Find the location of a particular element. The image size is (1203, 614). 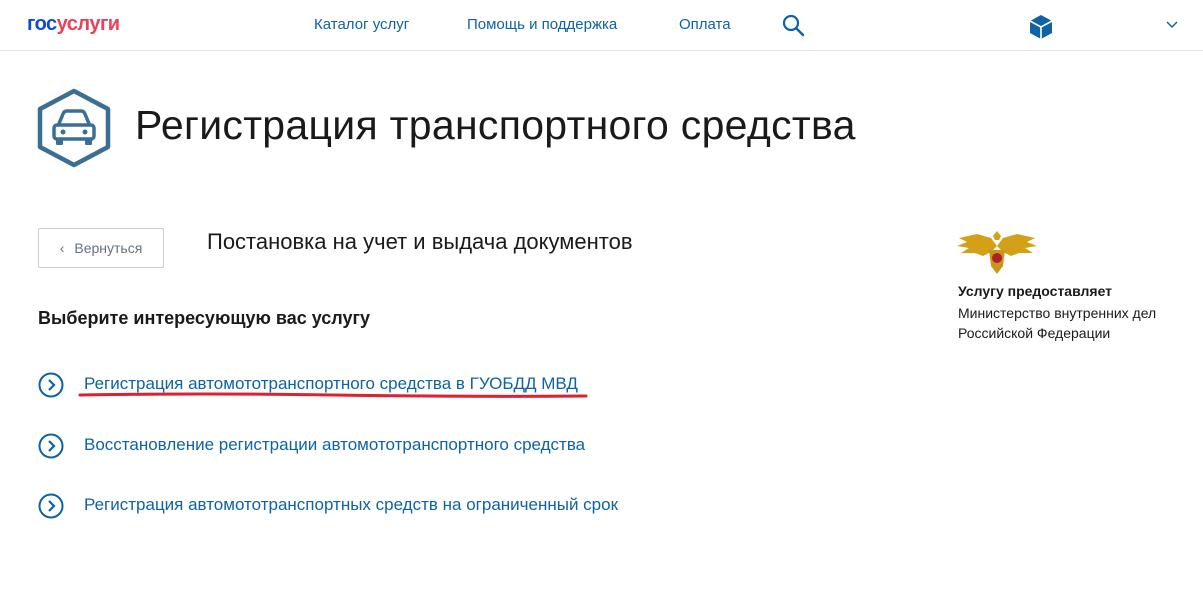

back-button-label: Вернуться is located at coordinates (108, 248).